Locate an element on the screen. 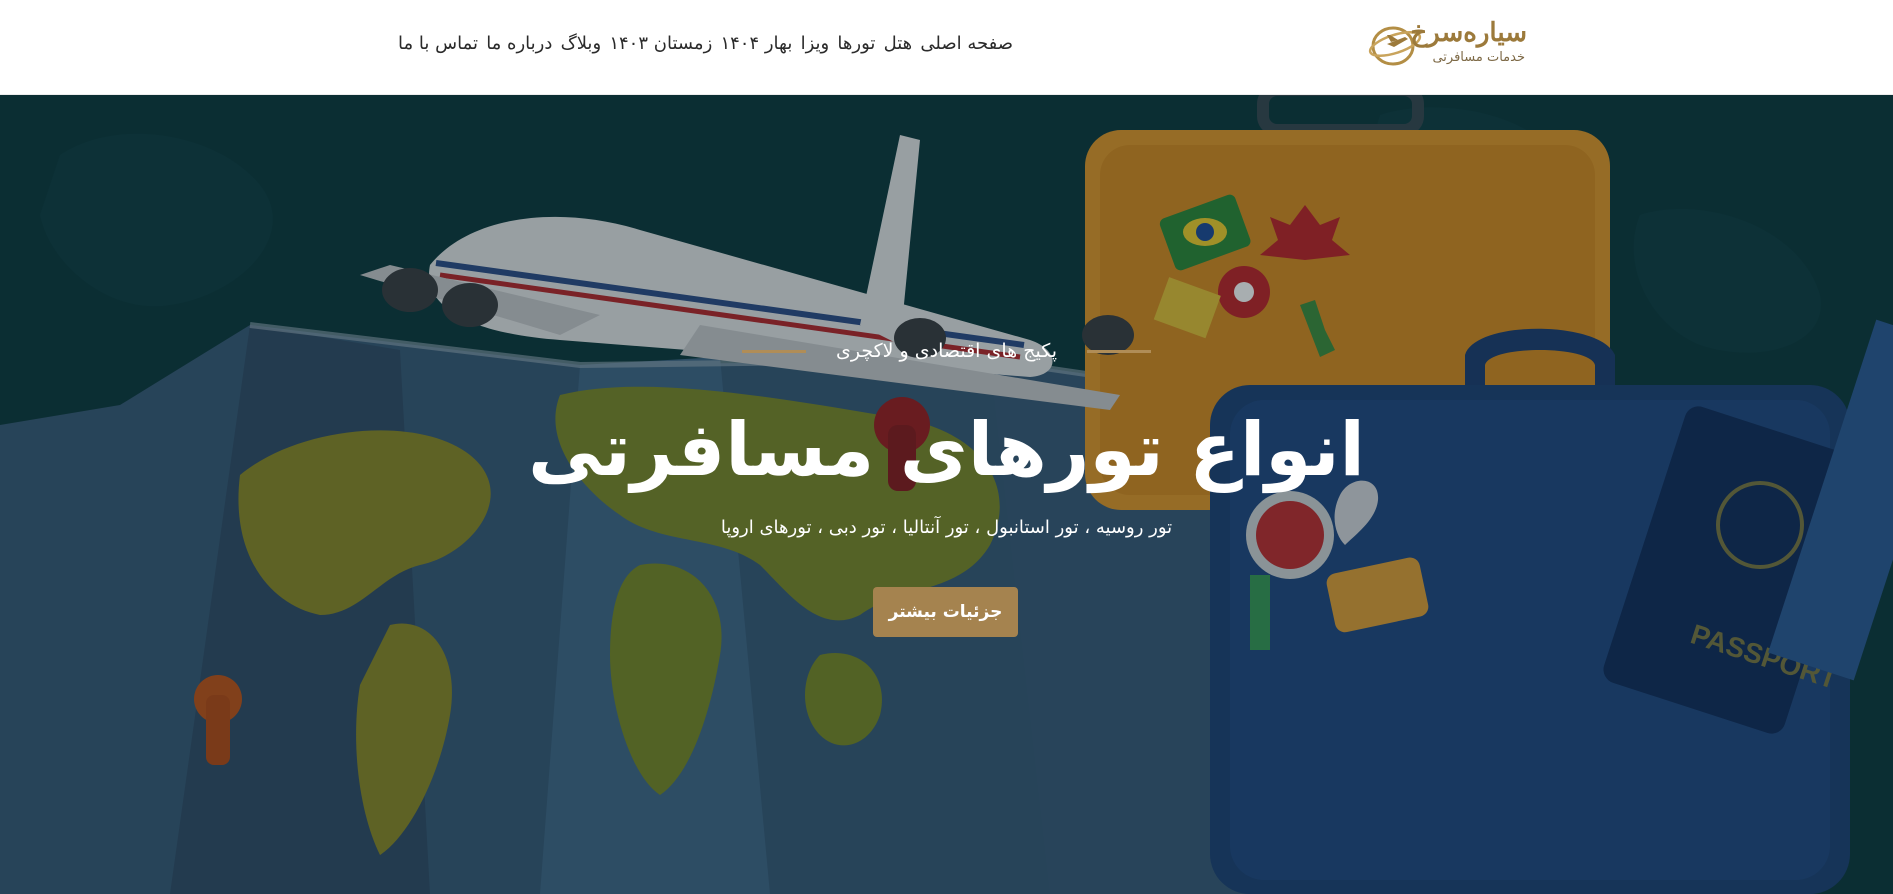 The width and height of the screenshot is (1893, 894). logo-subtitle: خدمات مسافرتی is located at coordinates (1478, 57).